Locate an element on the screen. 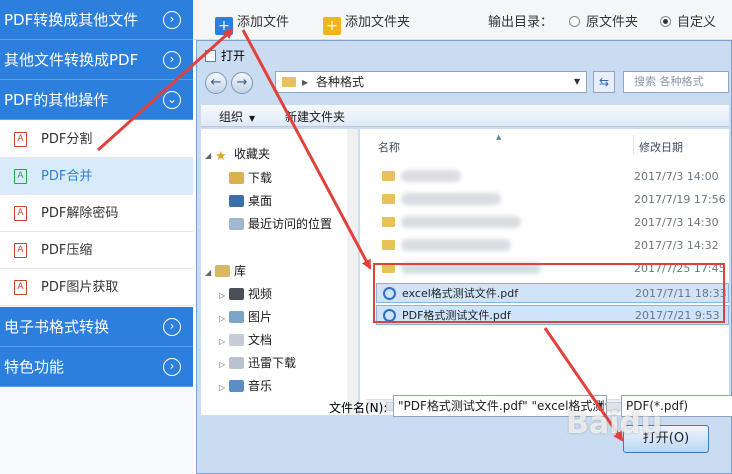  nav-thunder-downloads: ▷ 迅雷下载 is located at coordinates (257, 362).